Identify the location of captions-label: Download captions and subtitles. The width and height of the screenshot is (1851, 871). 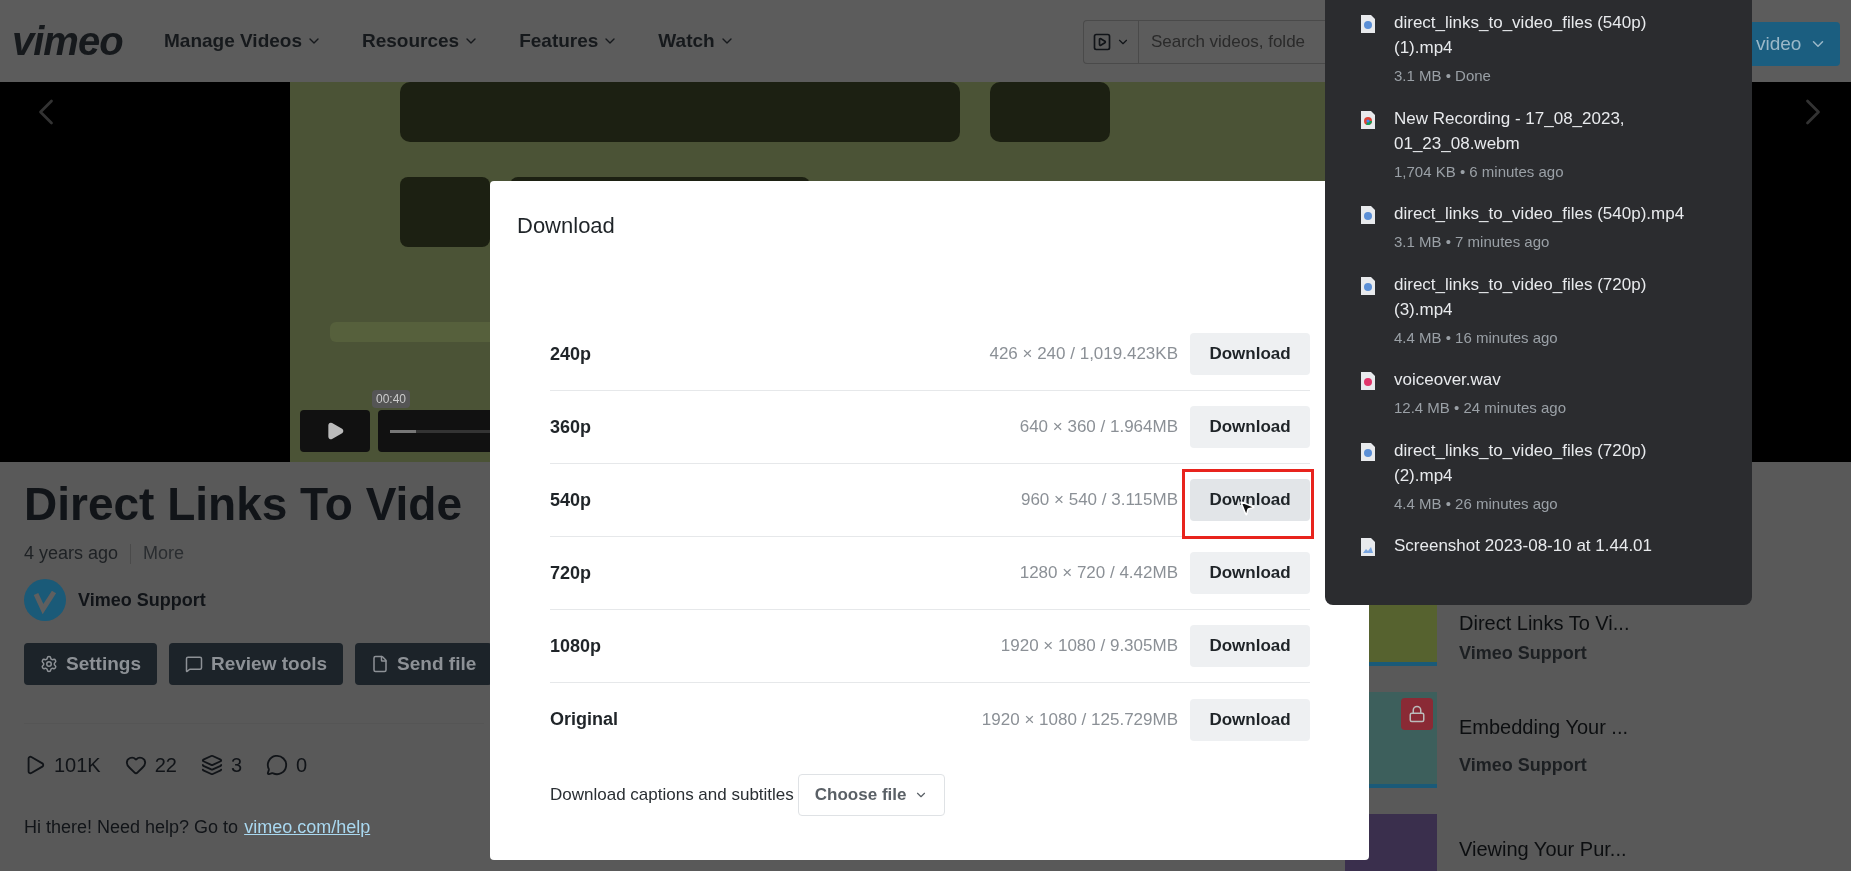
(672, 795).